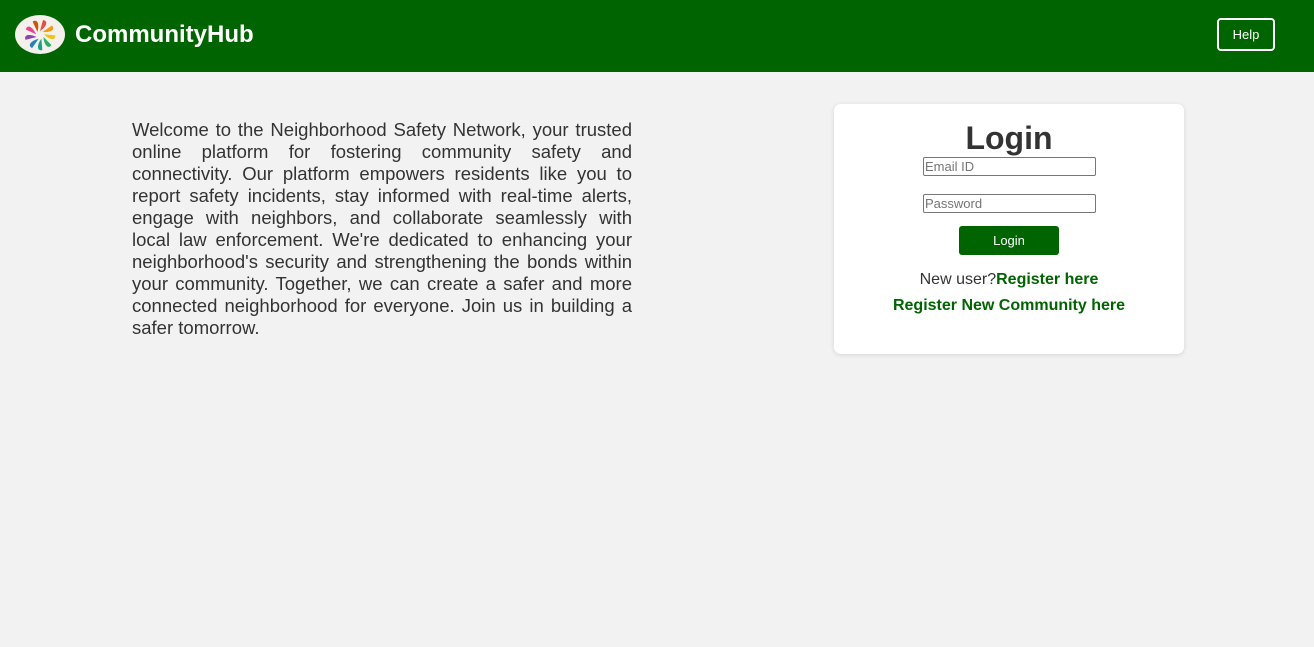  I want to click on new-user-line: New user?Register here, so click(1009, 280).